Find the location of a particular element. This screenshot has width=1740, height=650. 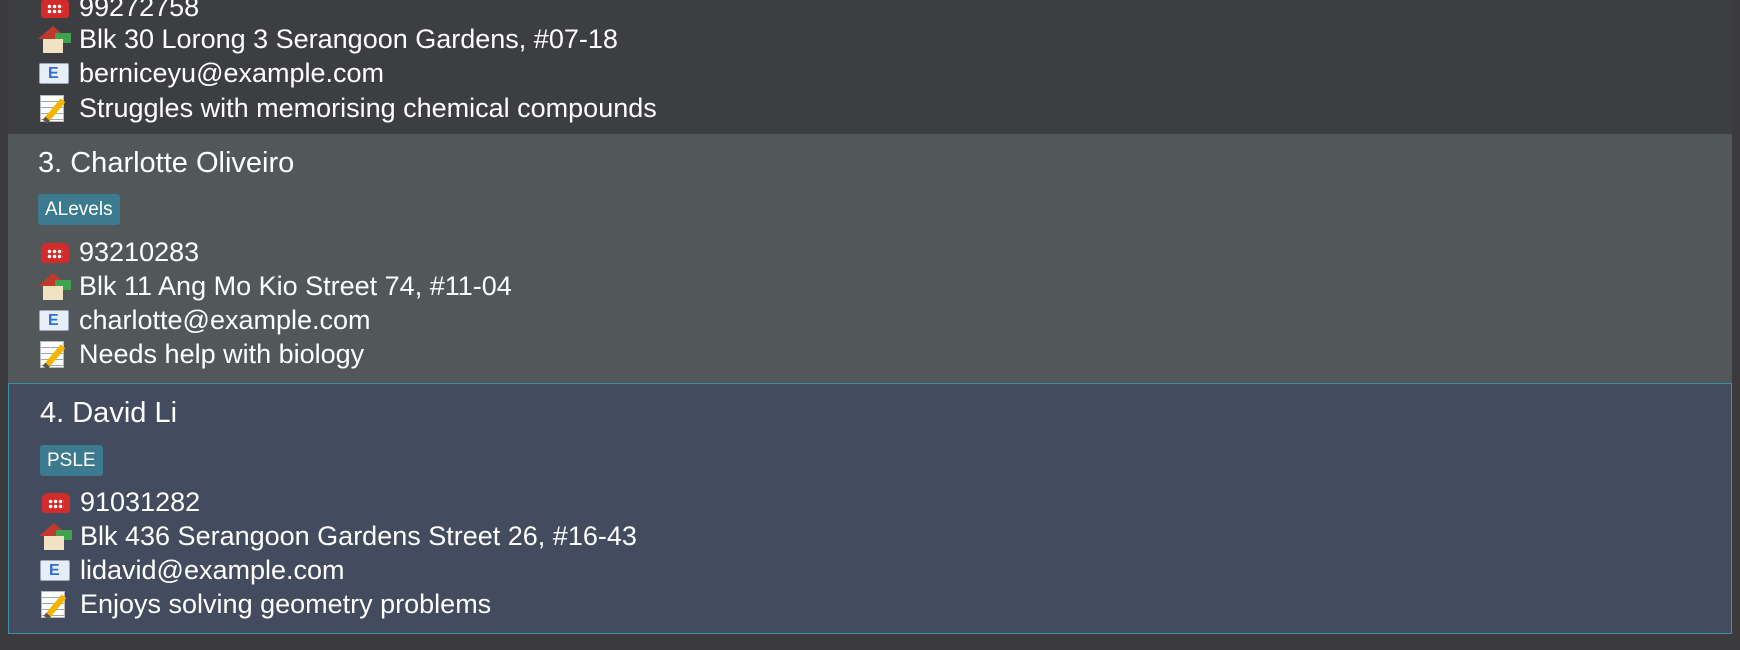

phone-field: 93210283 is located at coordinates (118, 252).